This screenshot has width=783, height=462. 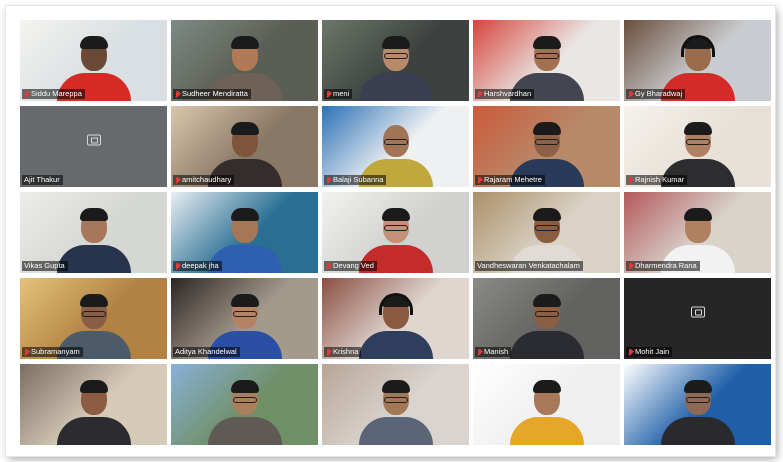 What do you see at coordinates (244, 318) in the screenshot?
I see `participant-tile: Aditya Khandelwal` at bounding box center [244, 318].